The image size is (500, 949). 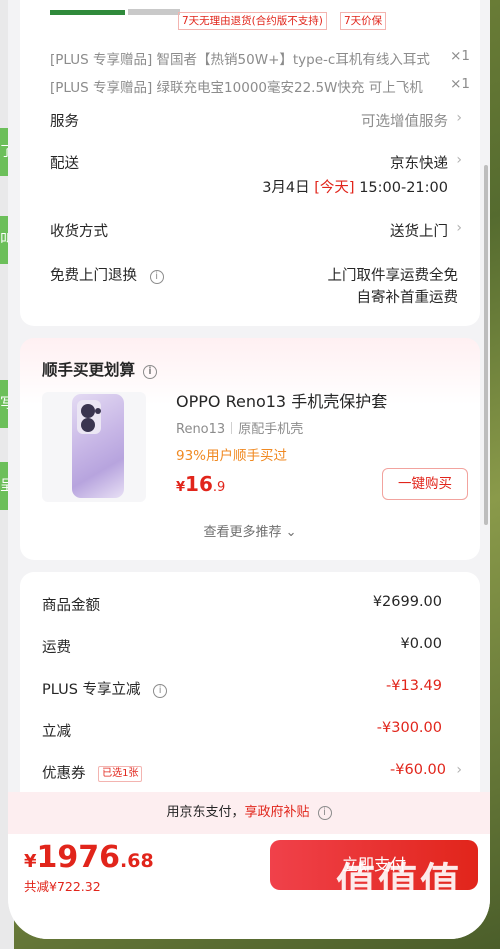 What do you see at coordinates (387, 919) in the screenshot?
I see `watermark-url: zhizhizhi.com` at bounding box center [387, 919].